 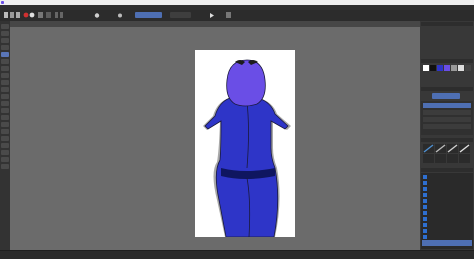 I want to click on zoom-tool-icon, so click(x=5, y=159).